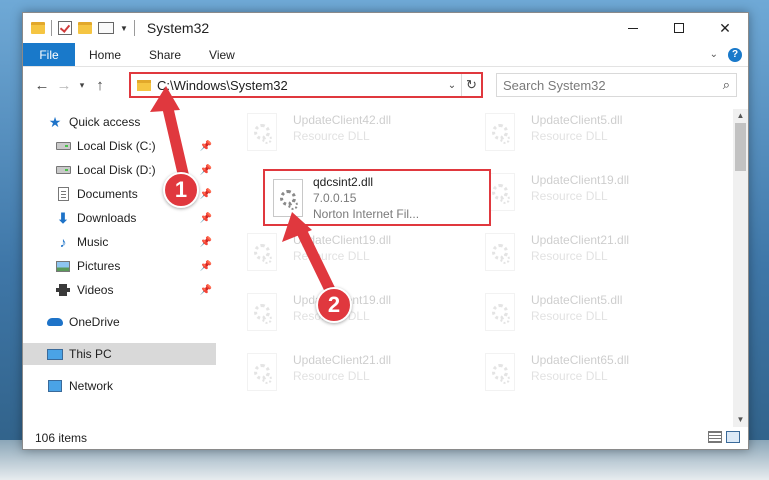 The image size is (769, 480). What do you see at coordinates (726, 85) in the screenshot?
I see `search-icon: ⌕` at bounding box center [726, 85].